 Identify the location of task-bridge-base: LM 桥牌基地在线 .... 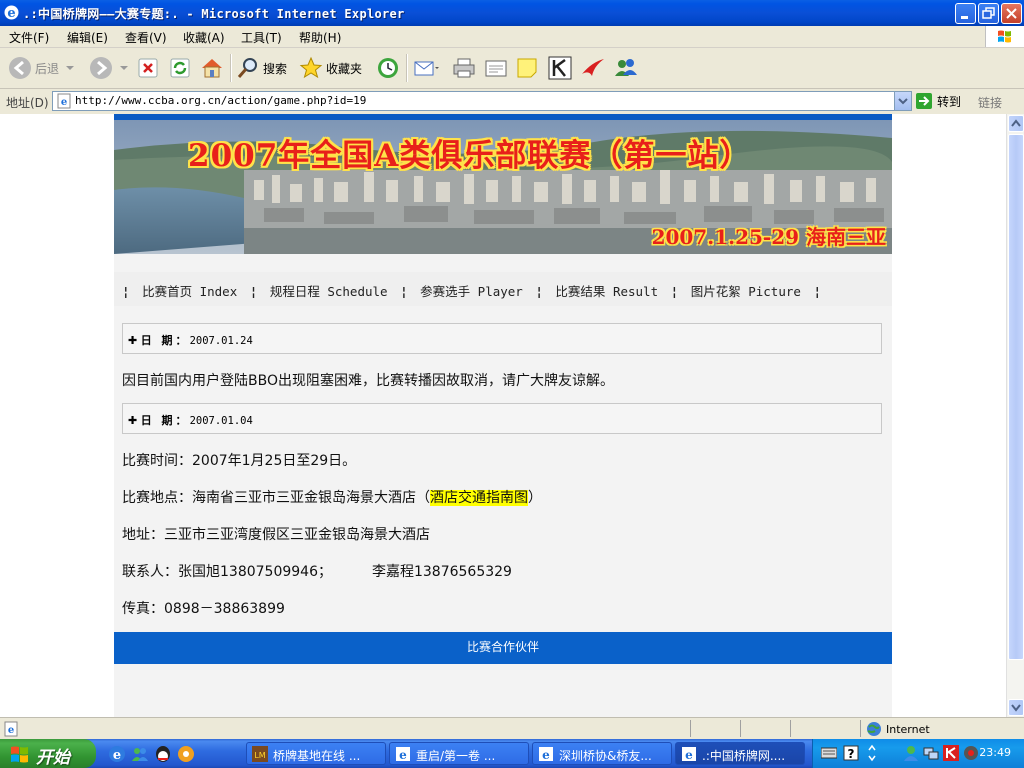
(316, 753).